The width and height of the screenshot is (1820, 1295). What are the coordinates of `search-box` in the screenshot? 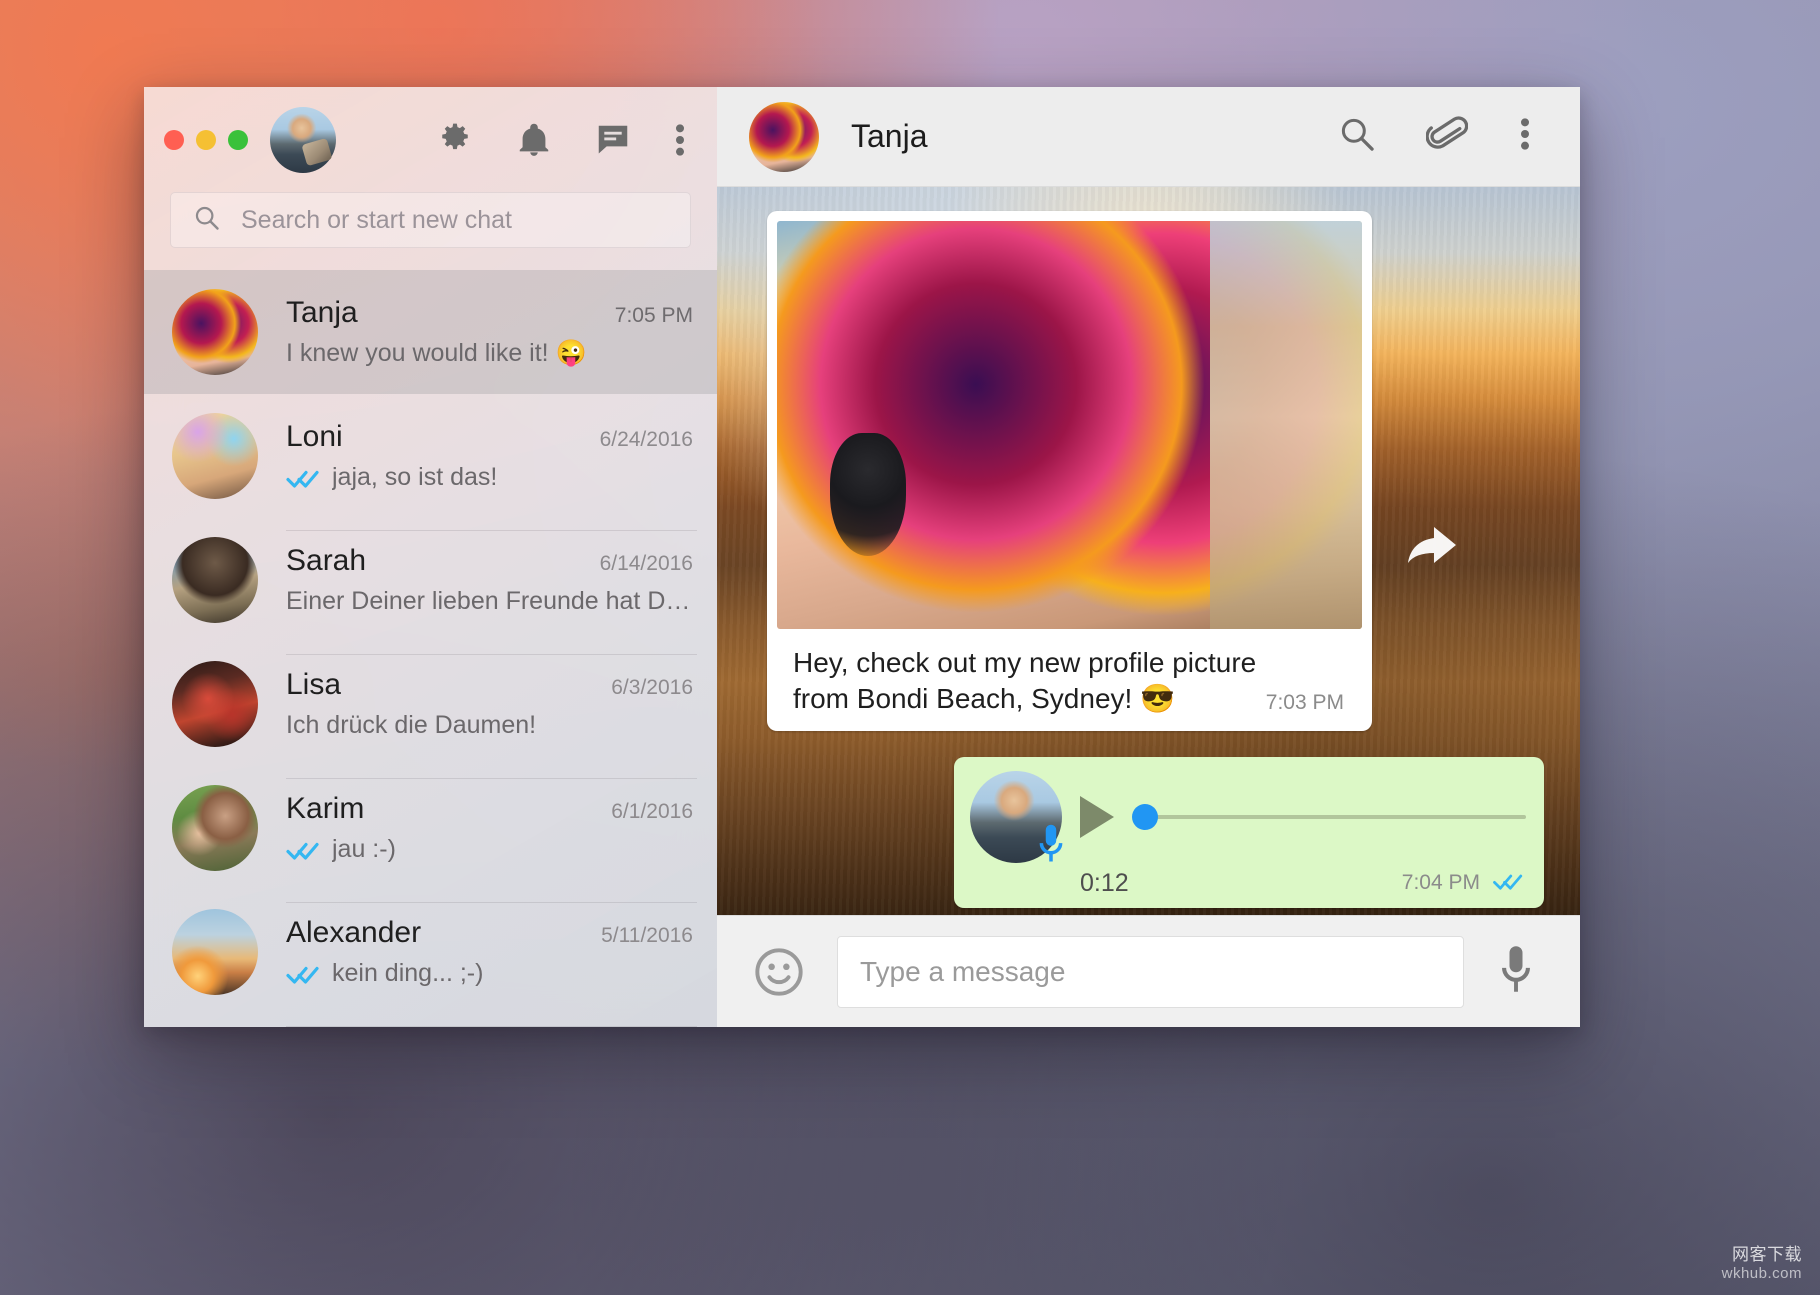 It's located at (430, 220).